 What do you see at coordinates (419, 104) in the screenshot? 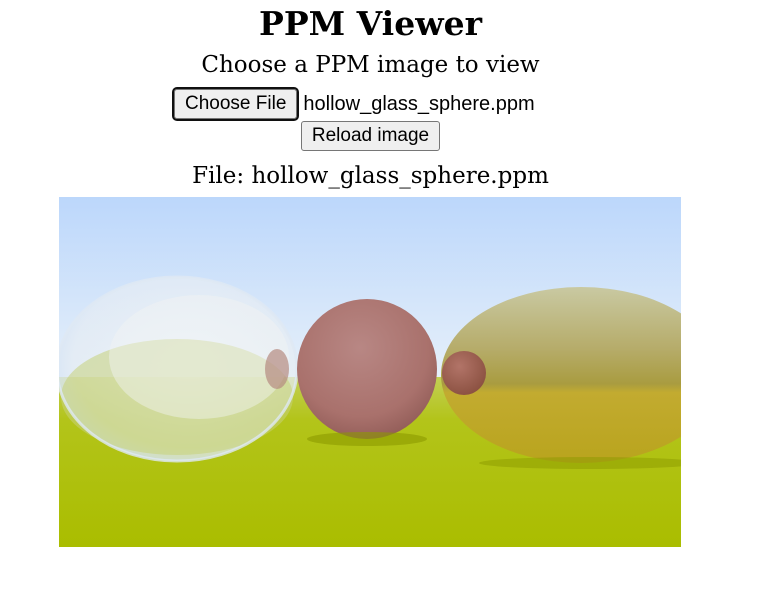
I see `selected-file-name: hollow_glass_sphere.ppm` at bounding box center [419, 104].